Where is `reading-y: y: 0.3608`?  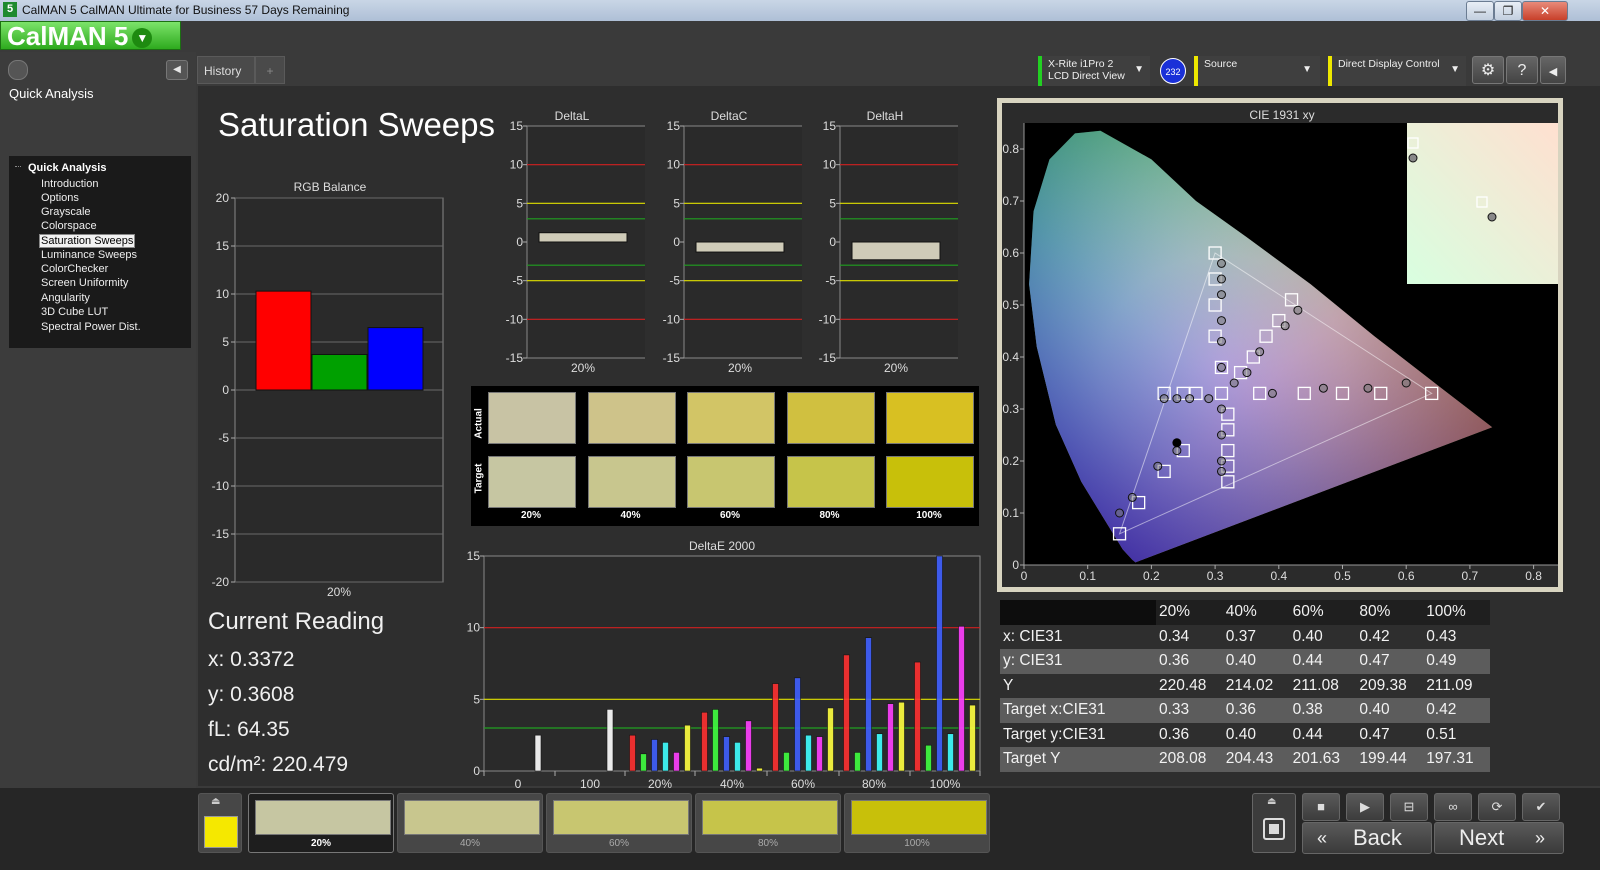 reading-y: y: 0.3608 is located at coordinates (251, 694).